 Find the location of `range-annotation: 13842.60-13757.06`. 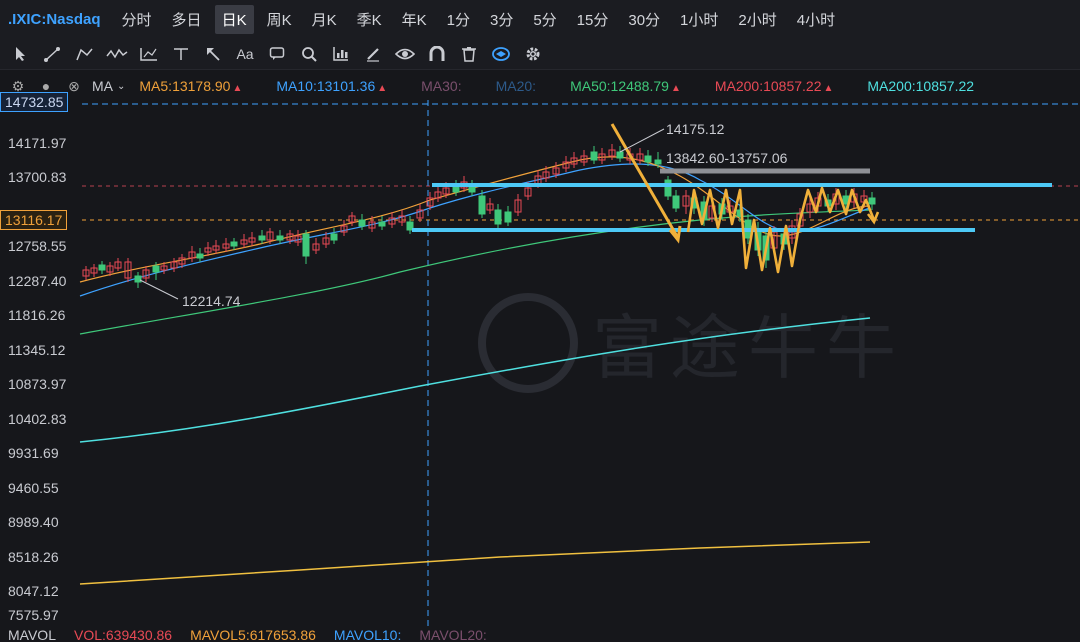

range-annotation: 13842.60-13757.06 is located at coordinates (727, 158).